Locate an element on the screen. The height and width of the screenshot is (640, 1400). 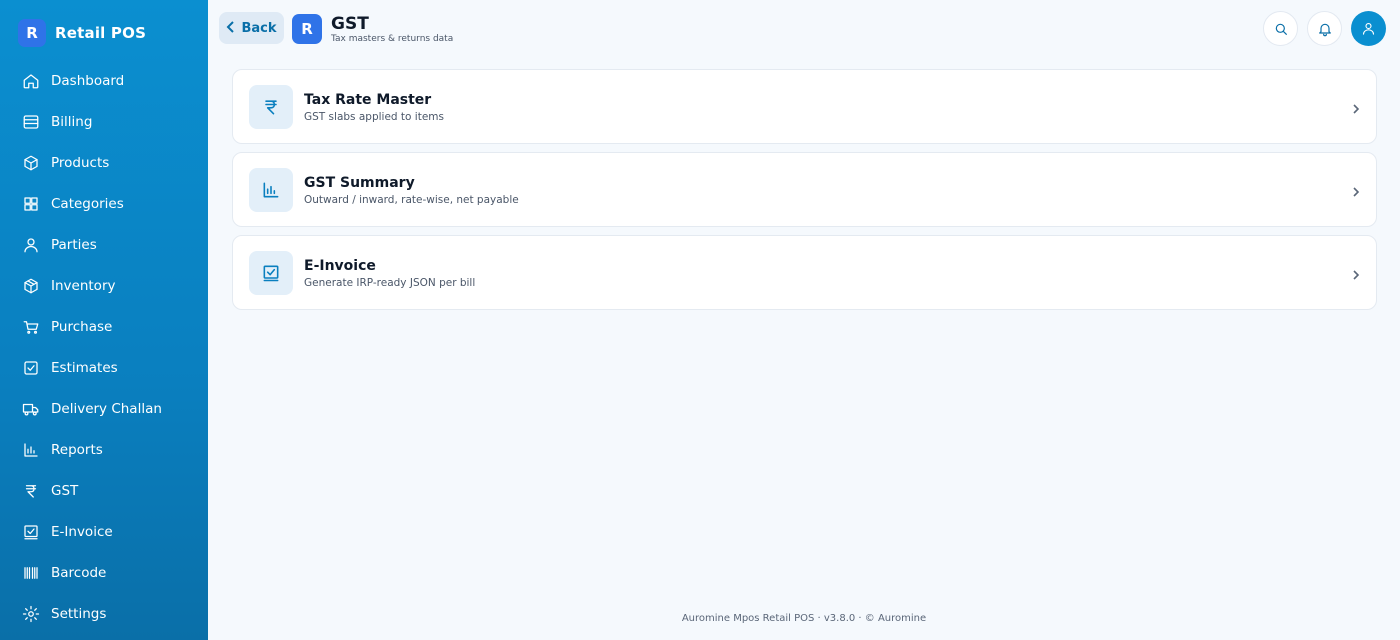
sidebar-item-label: Billing is located at coordinates (72, 121).